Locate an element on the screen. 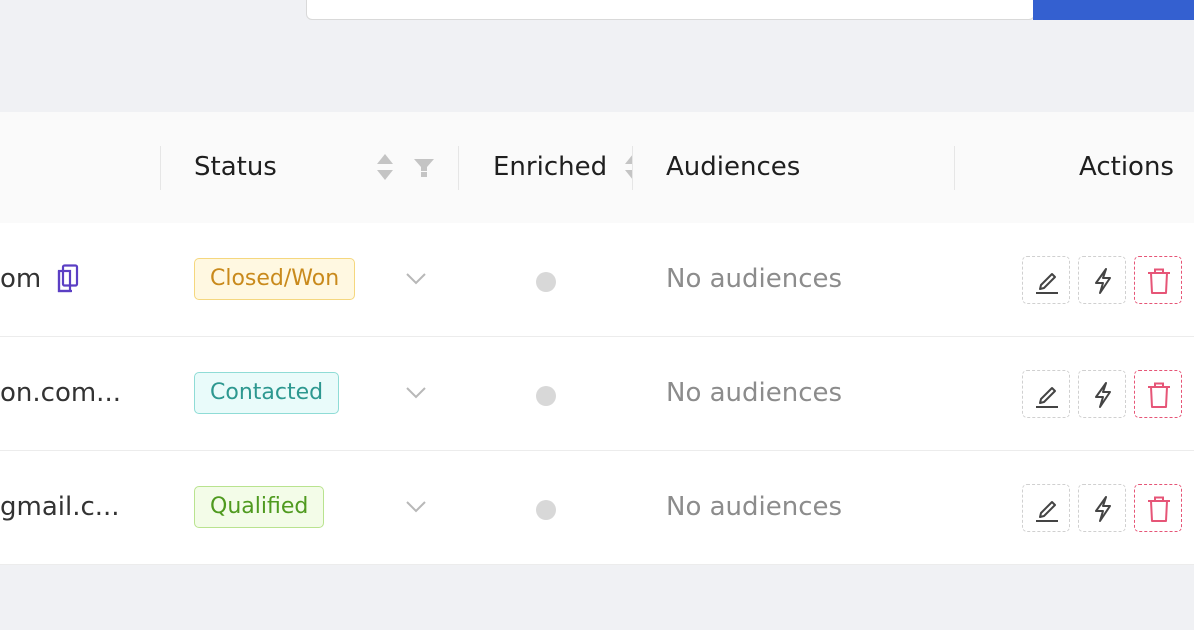 The image size is (1194, 630). email-cell: om is located at coordinates (21, 279).